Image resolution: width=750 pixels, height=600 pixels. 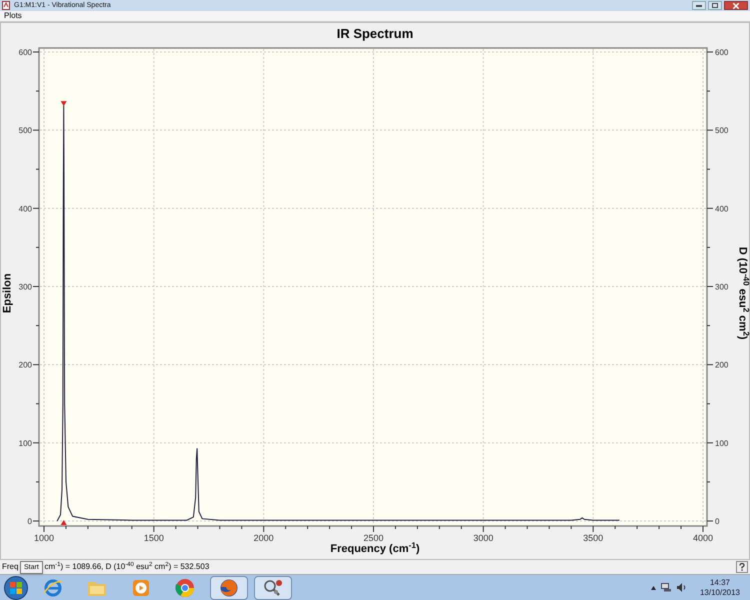 I want to click on windows-logo-icon, so click(x=16, y=588).